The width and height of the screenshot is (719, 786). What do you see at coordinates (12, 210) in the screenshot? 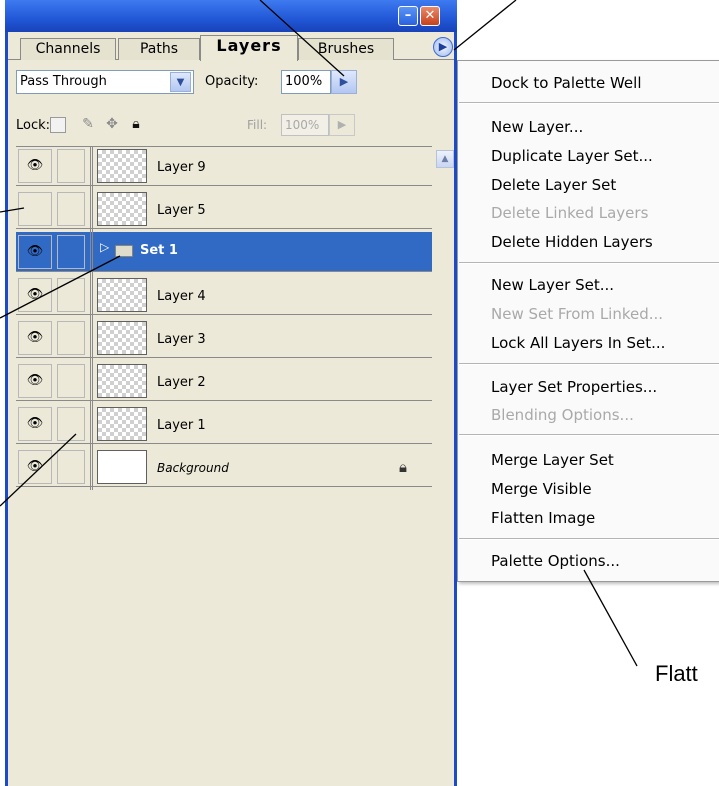
I see `callout-line-eye` at bounding box center [12, 210].